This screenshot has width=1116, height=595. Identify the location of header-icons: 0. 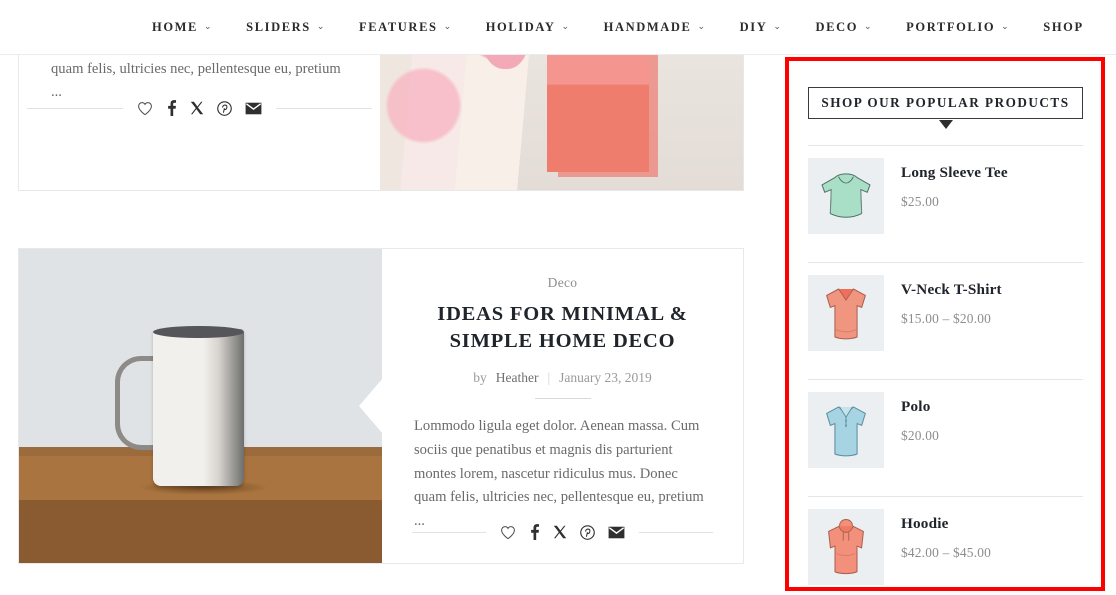
(1114, 28).